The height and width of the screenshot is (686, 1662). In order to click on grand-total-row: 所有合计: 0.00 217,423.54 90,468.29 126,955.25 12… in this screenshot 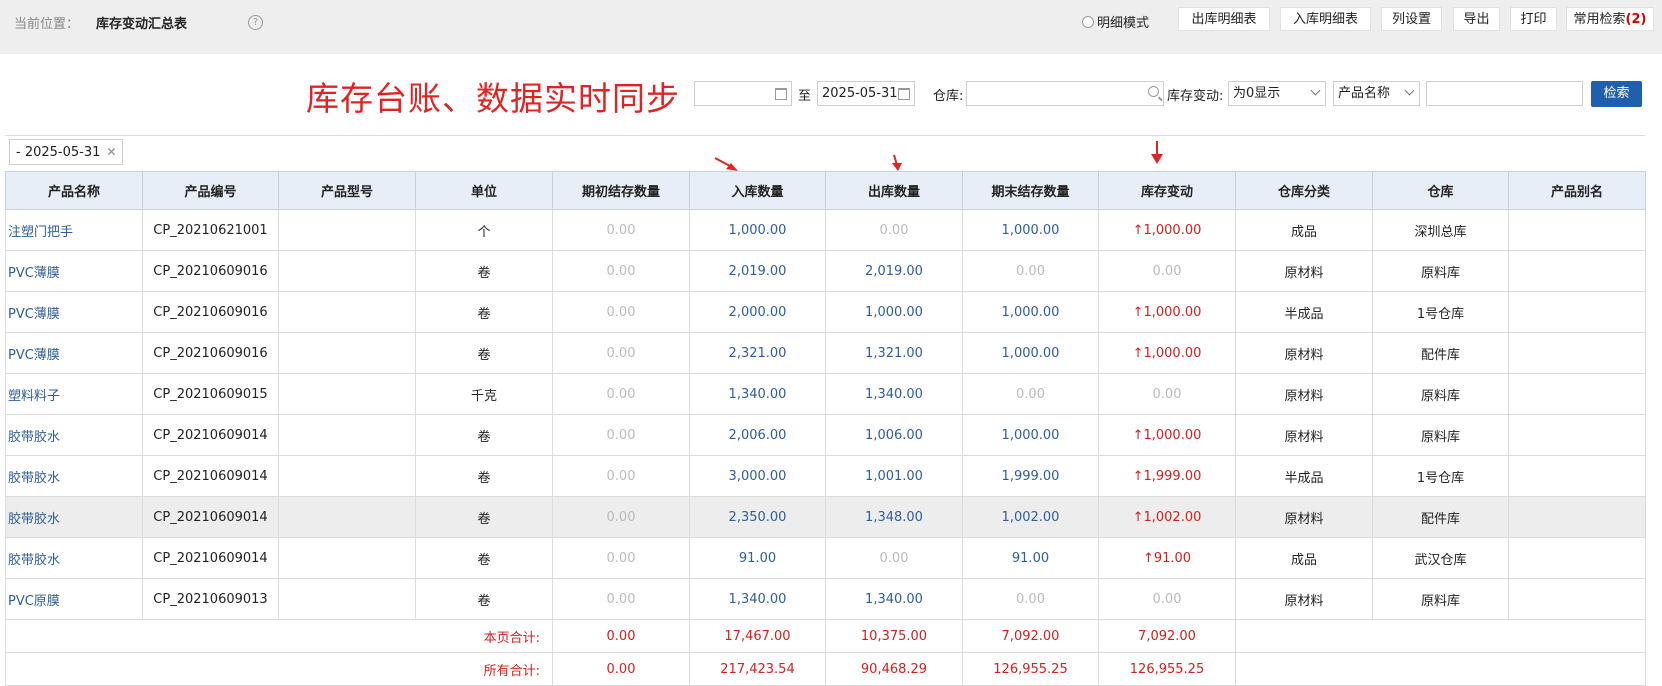, I will do `click(825, 669)`.